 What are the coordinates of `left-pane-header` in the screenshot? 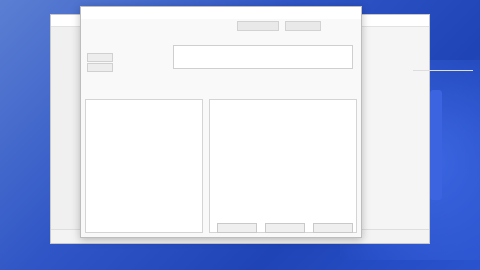 It's located at (144, 106).